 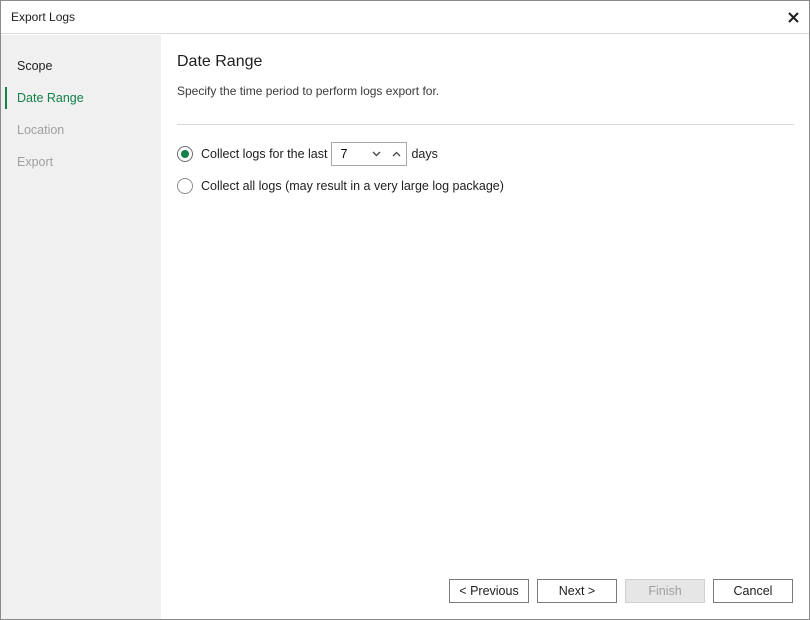 I want to click on days-stepper, so click(x=369, y=154).